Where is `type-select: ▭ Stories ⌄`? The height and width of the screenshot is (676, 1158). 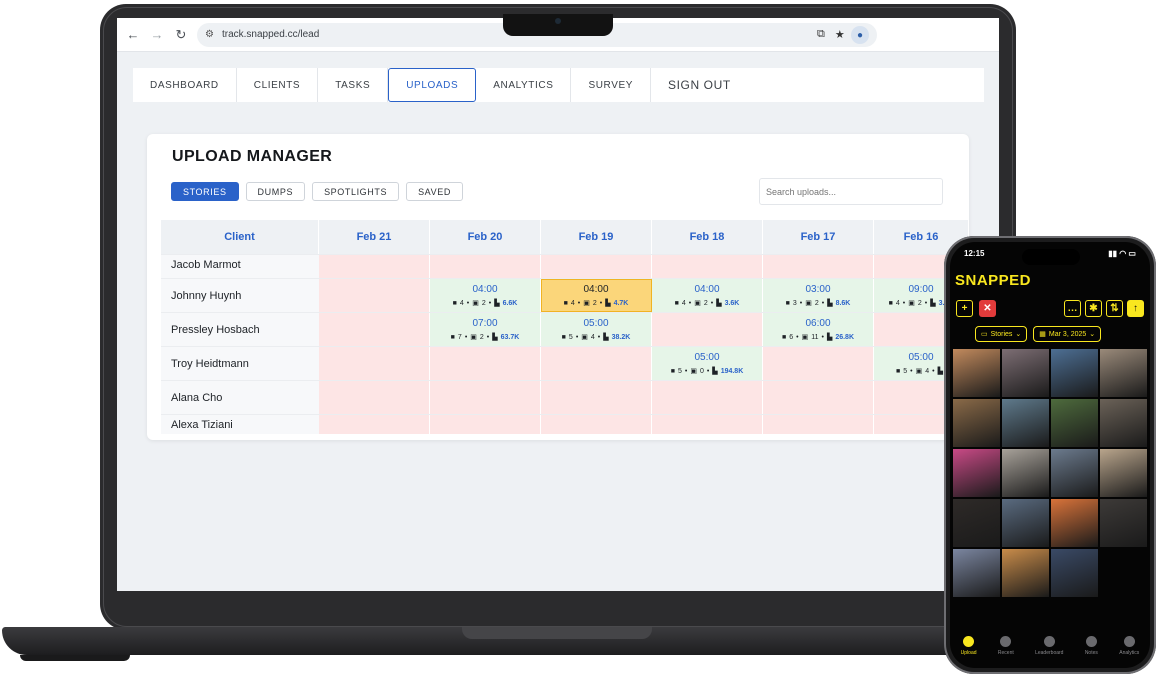 type-select: ▭ Stories ⌄ is located at coordinates (1001, 334).